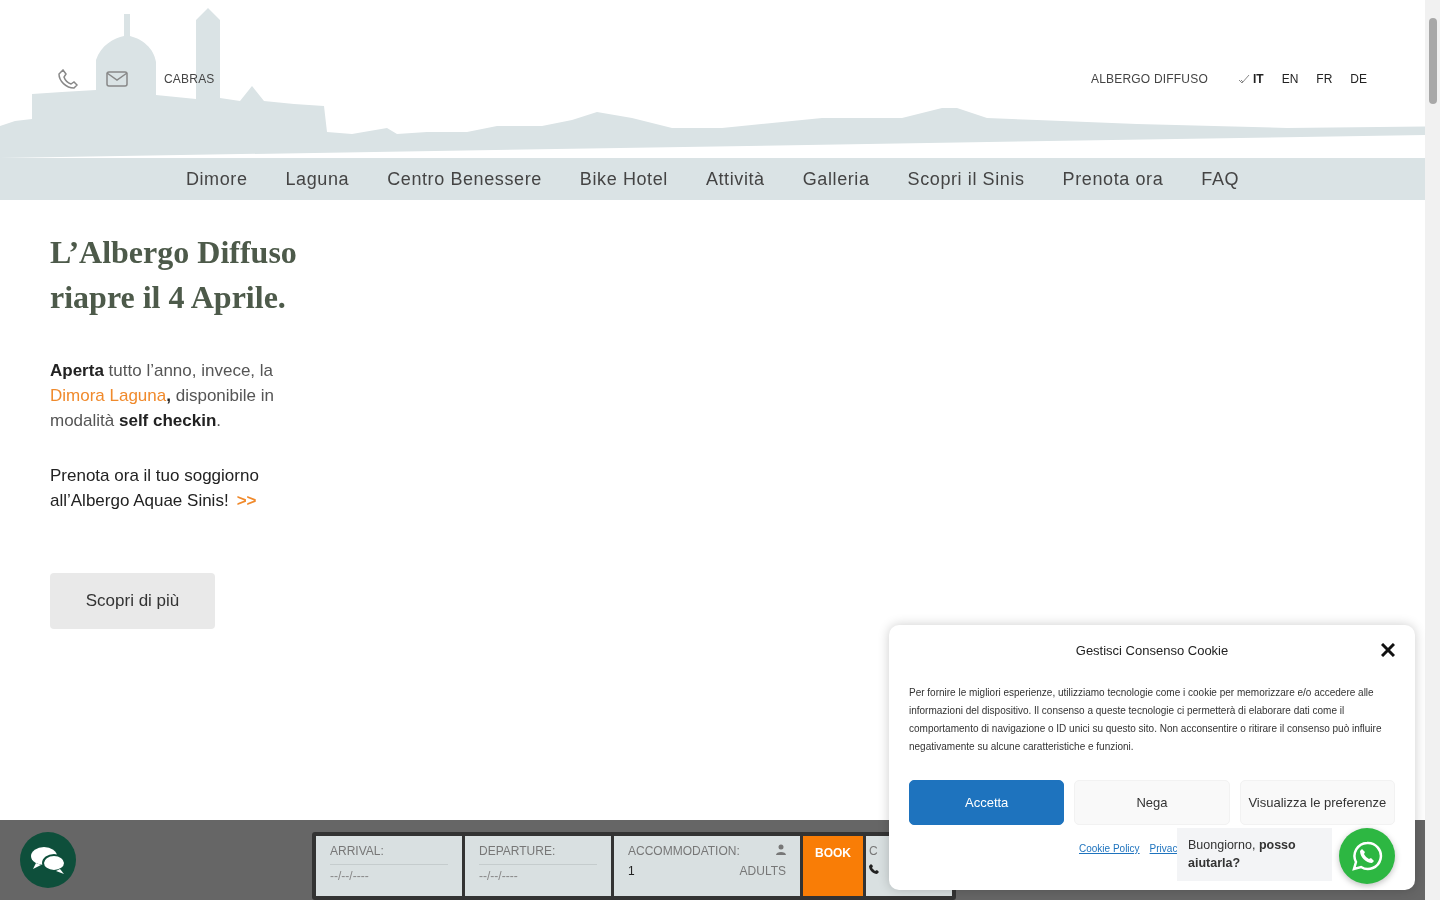 This screenshot has width=1440, height=900. What do you see at coordinates (874, 851) in the screenshot?
I see `field-label: C` at bounding box center [874, 851].